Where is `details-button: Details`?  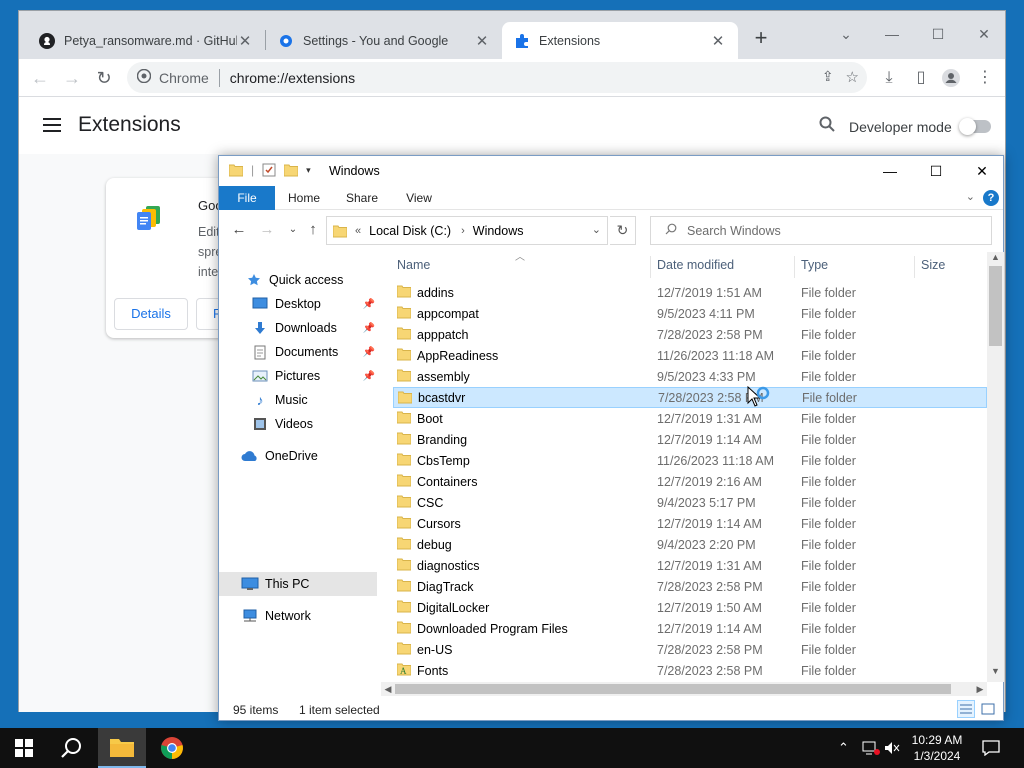 details-button: Details is located at coordinates (151, 314).